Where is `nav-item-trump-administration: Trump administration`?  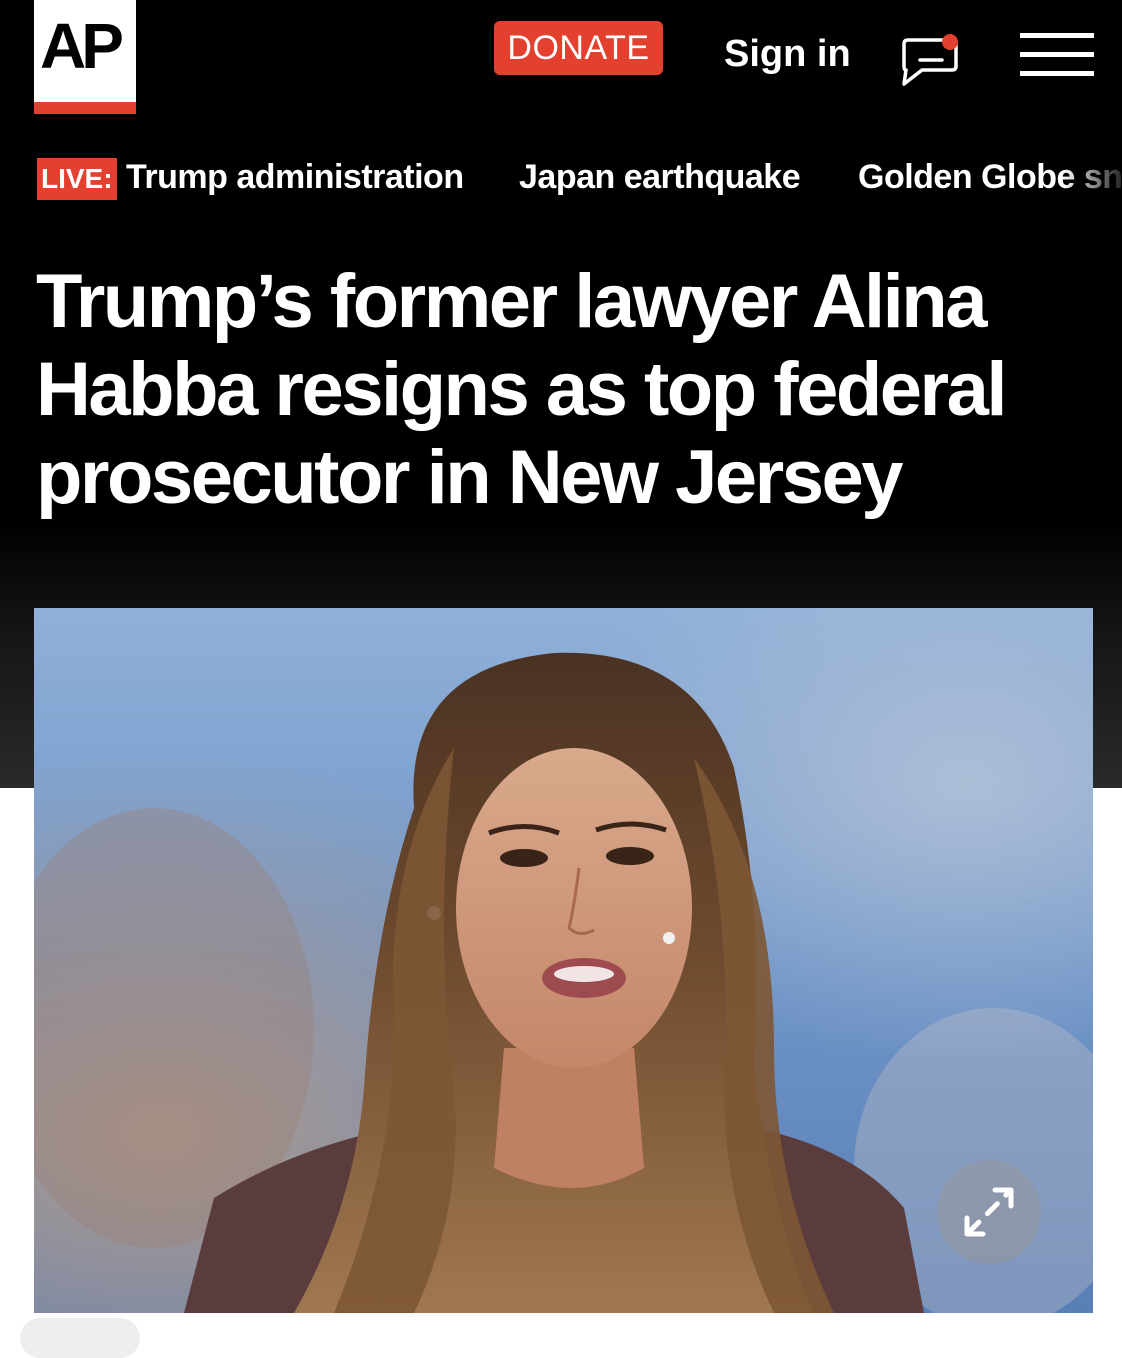
nav-item-trump-administration: Trump administration is located at coordinates (295, 177).